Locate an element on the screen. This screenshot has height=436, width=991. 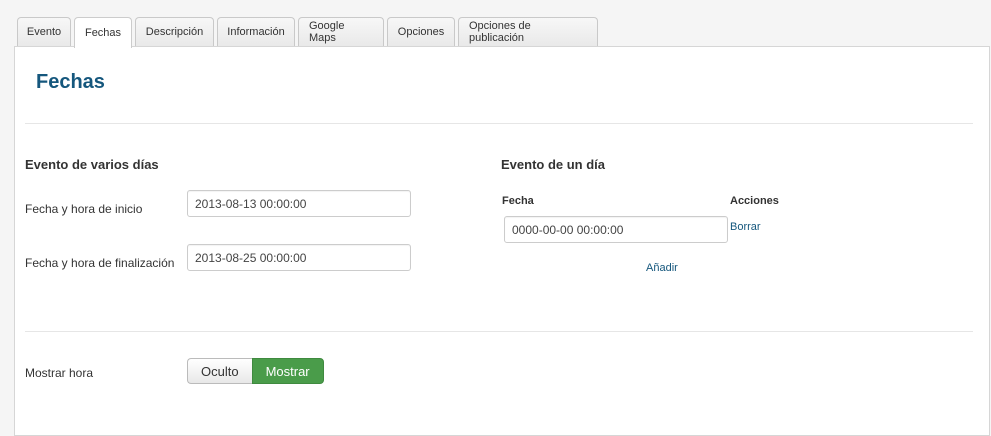
tab-descripcion: Descripción is located at coordinates (174, 31).